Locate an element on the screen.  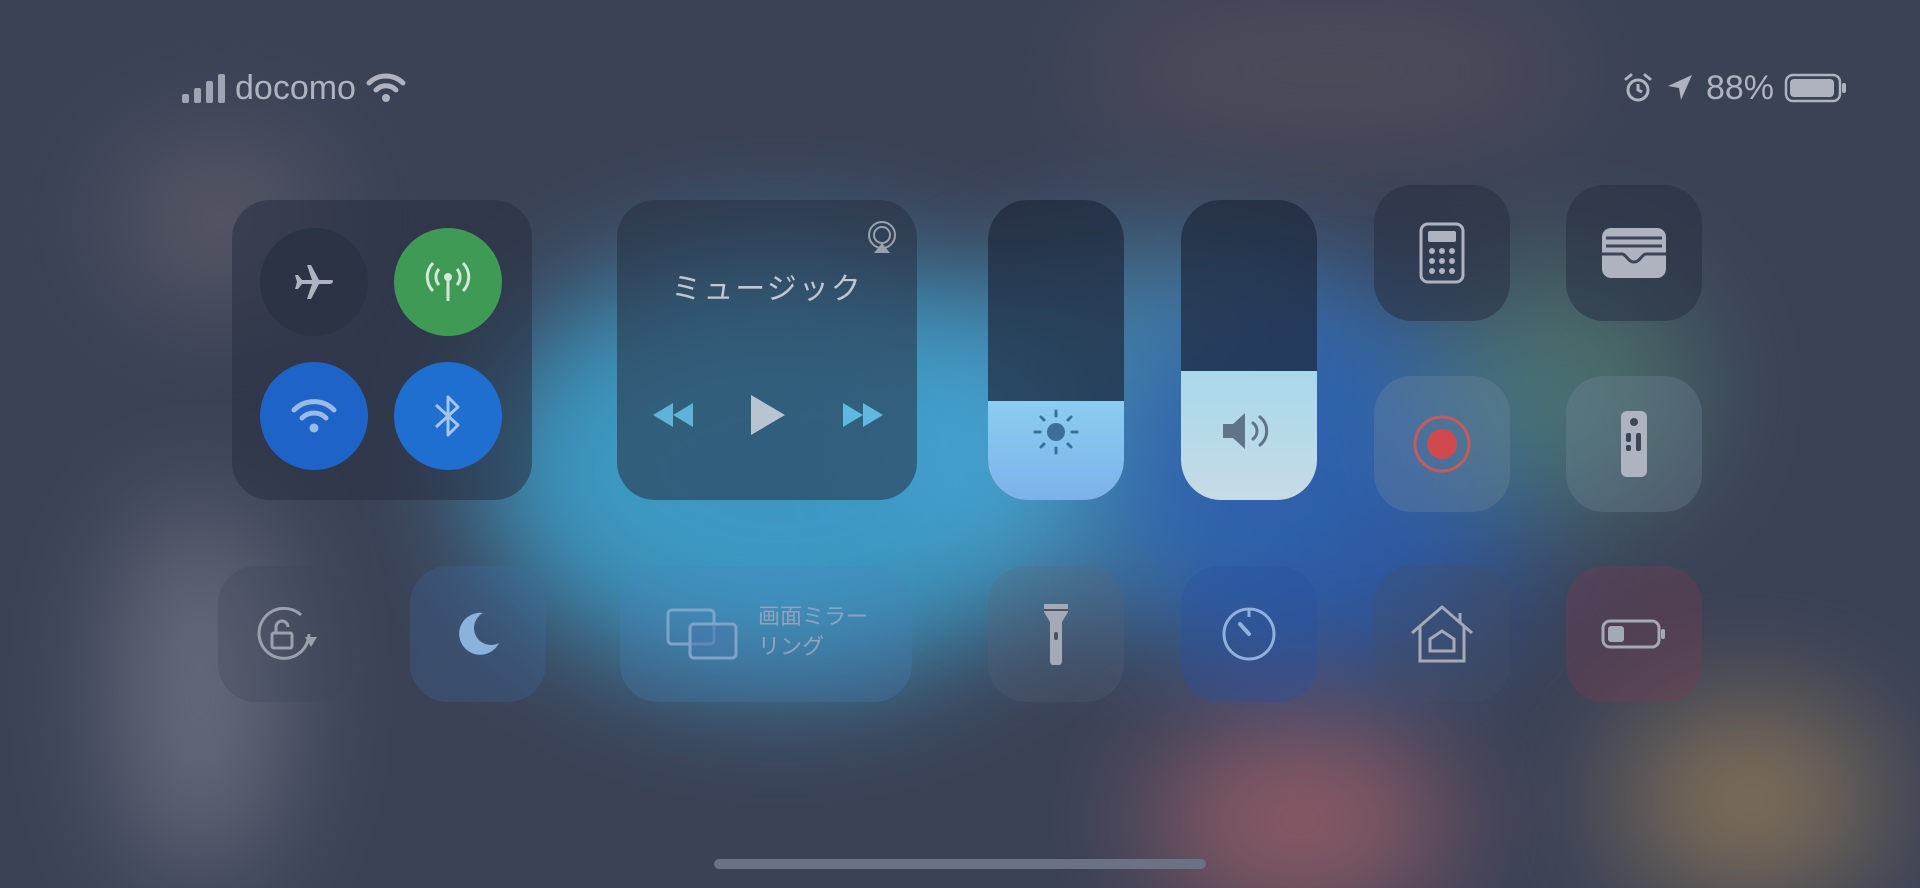
home-icon is located at coordinates (1442, 634).